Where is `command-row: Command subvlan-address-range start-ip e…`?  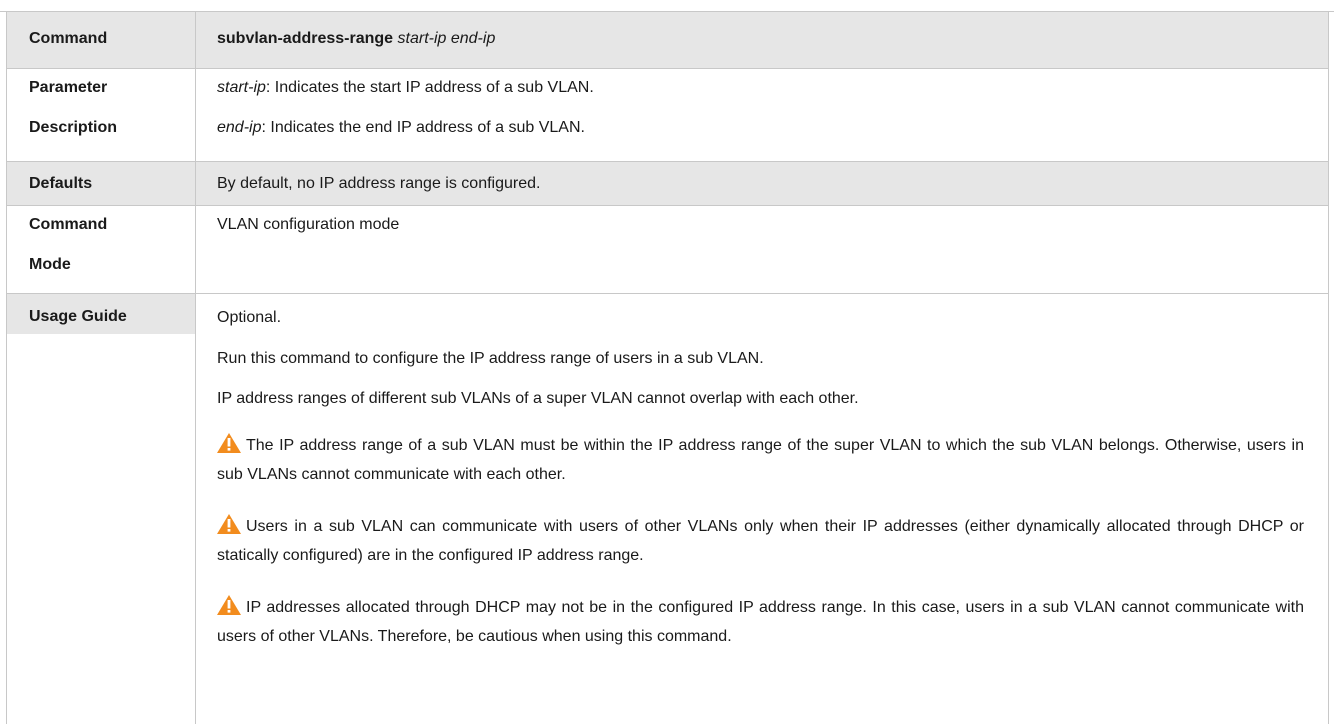
command-row: Command subvlan-address-range start-ip e… is located at coordinates (667, 40).